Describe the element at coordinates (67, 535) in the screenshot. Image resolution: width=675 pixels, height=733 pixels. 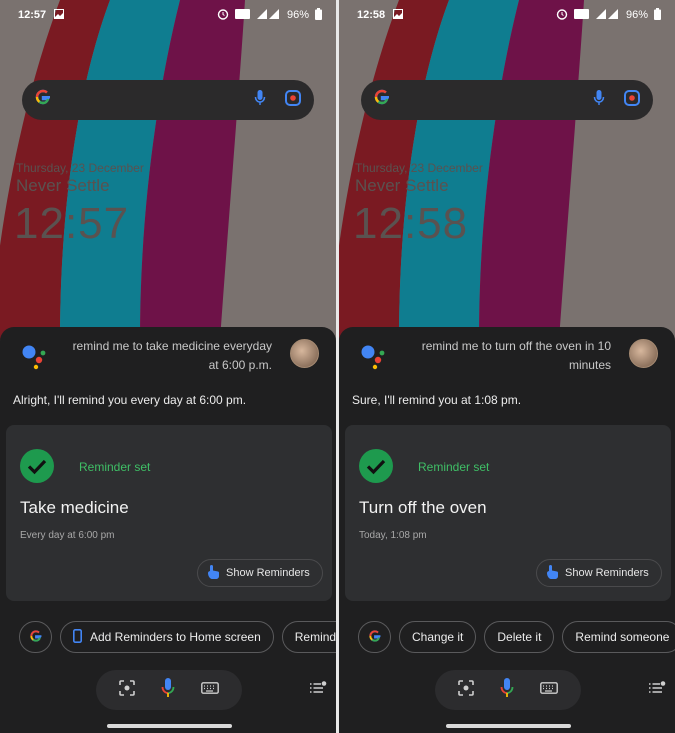
I see `reminder-time: Every day at 6:00 pm` at that location.